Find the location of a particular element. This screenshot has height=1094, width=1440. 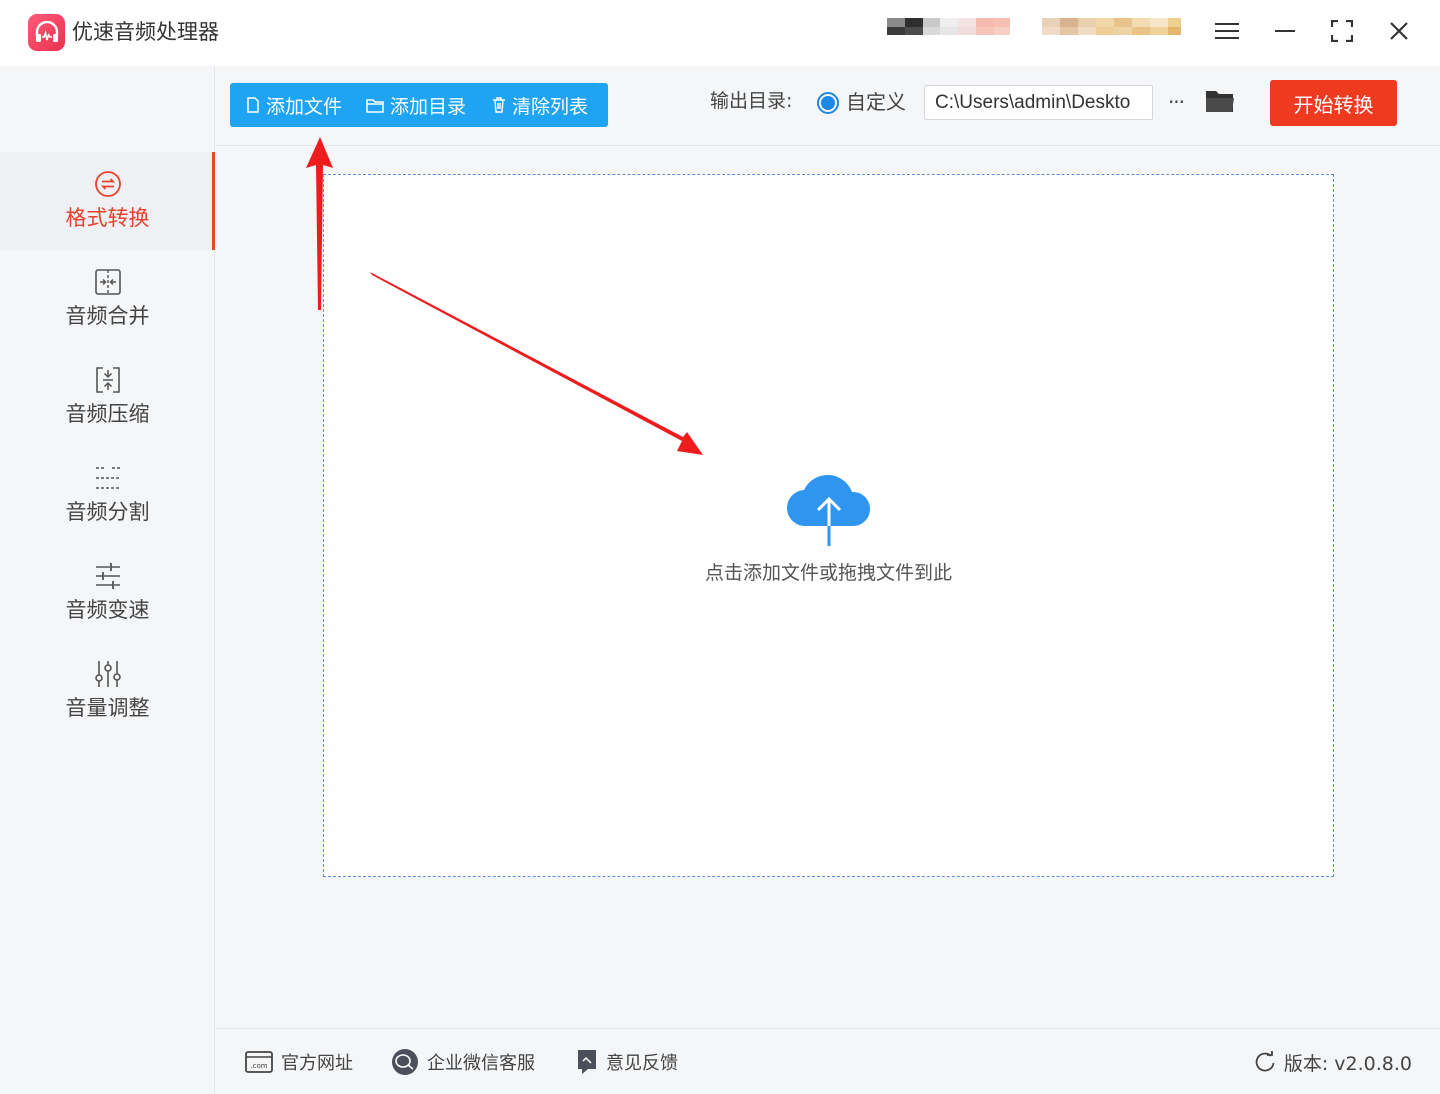

trash-icon is located at coordinates (499, 105).